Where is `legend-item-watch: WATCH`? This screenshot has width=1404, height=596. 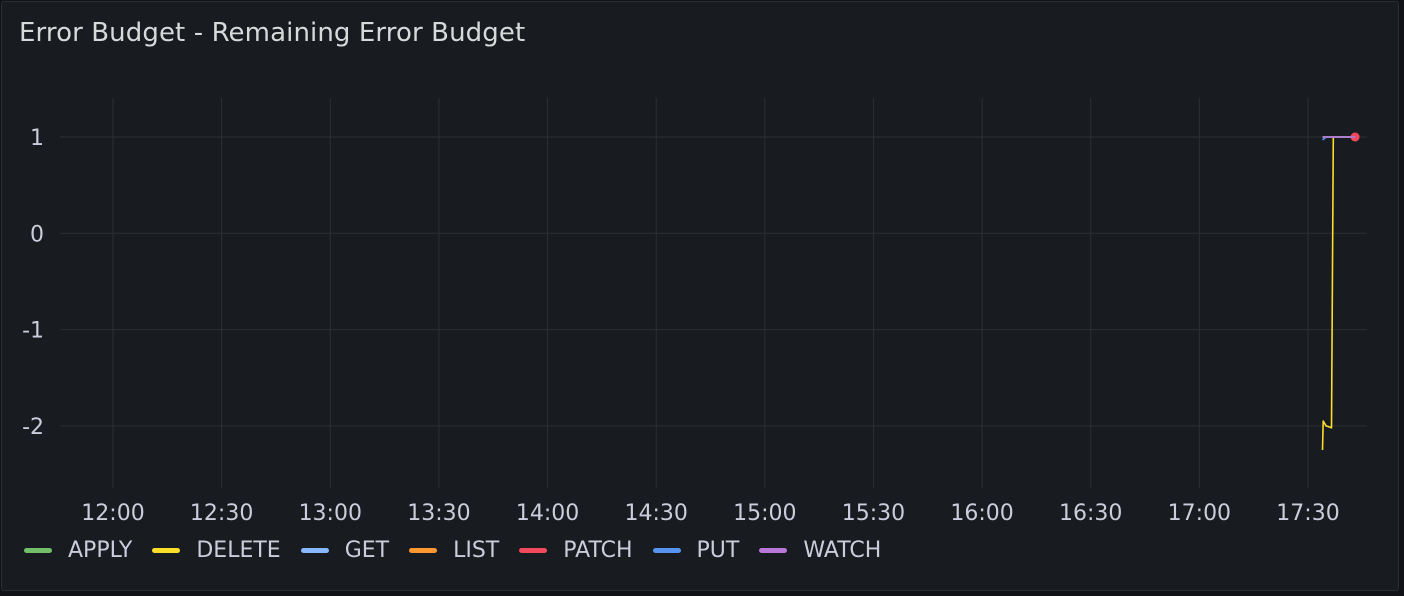 legend-item-watch: WATCH is located at coordinates (820, 550).